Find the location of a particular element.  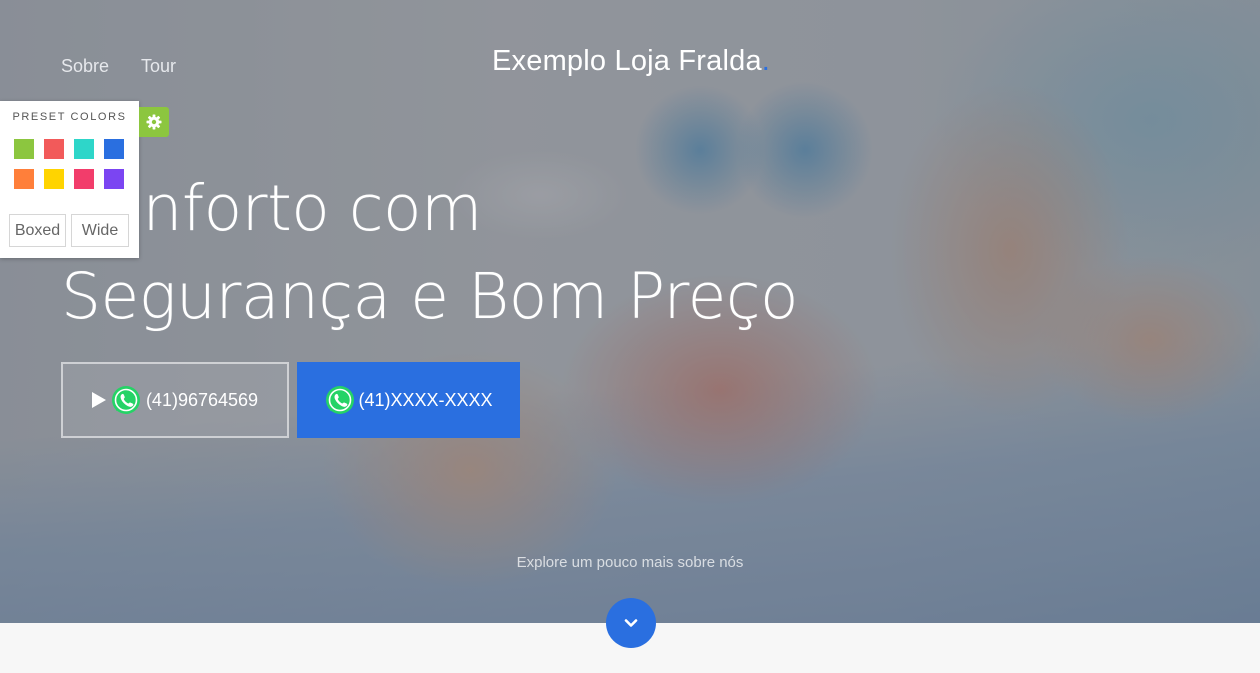

style-switcher-toggle is located at coordinates (154, 122).